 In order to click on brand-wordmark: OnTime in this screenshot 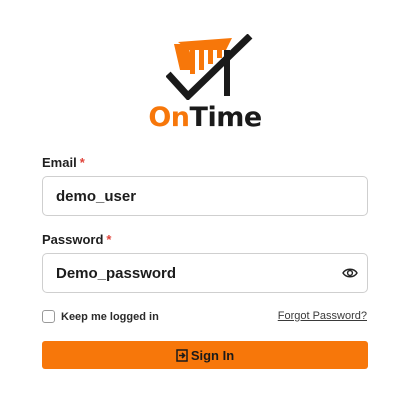, I will do `click(205, 118)`.